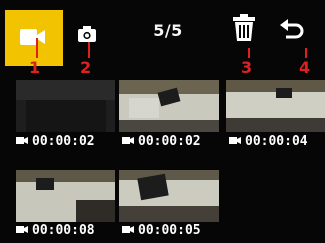 This screenshot has width=325, height=243. I want to click on delete-button, so click(247, 32).